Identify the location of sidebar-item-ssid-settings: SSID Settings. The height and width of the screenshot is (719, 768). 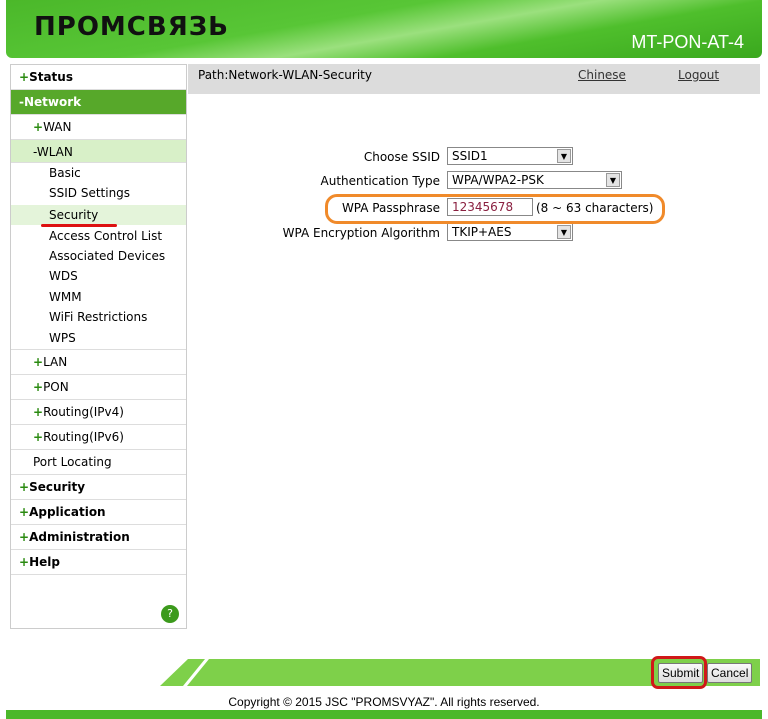
(98, 193).